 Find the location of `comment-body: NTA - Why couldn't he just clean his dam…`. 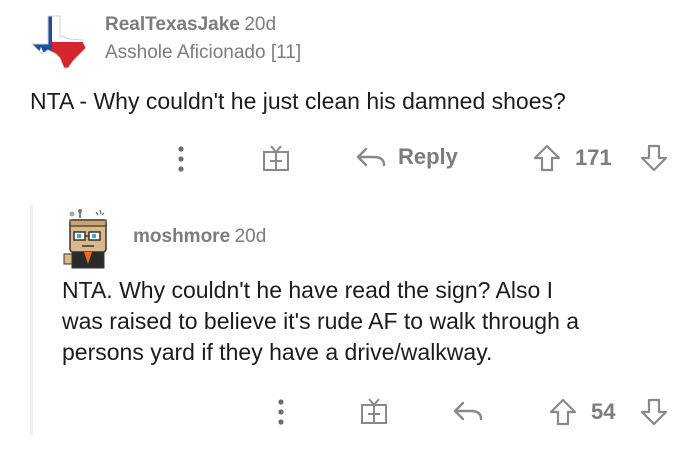

comment-body: NTA - Why couldn't he just clean his dam… is located at coordinates (298, 101).